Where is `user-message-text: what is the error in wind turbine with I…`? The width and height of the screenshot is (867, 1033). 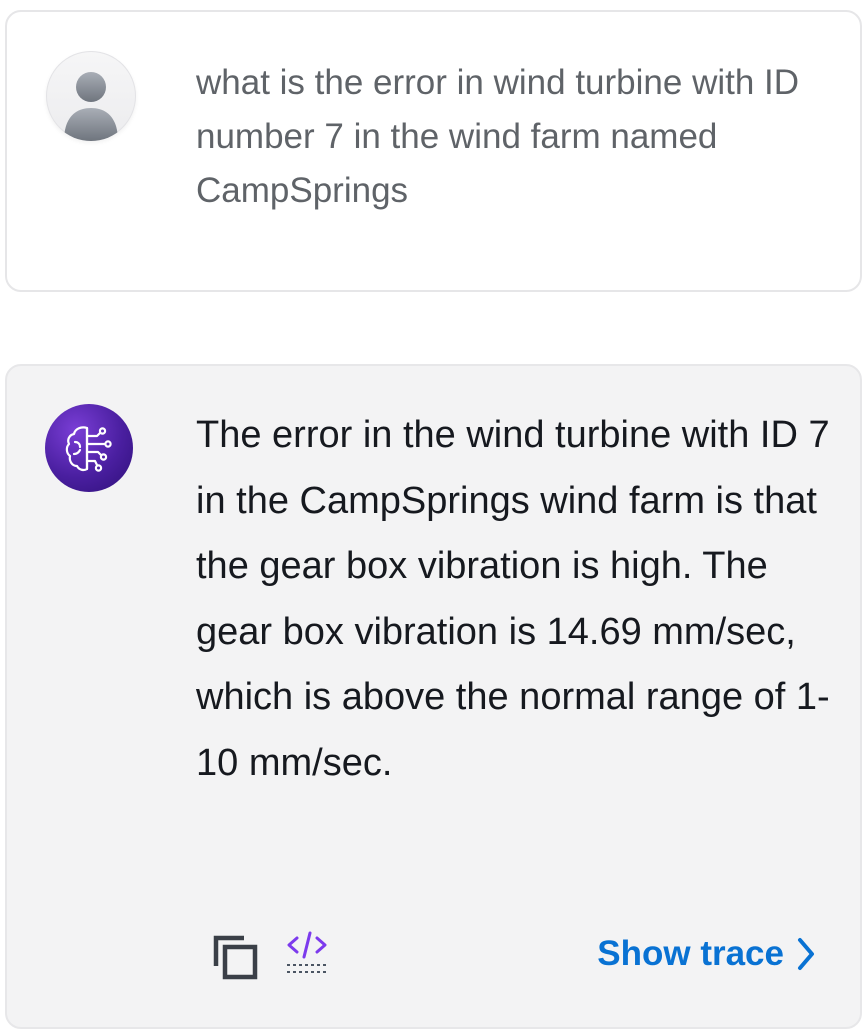
user-message-text: what is the error in wind turbine with I… is located at coordinates (498, 136).